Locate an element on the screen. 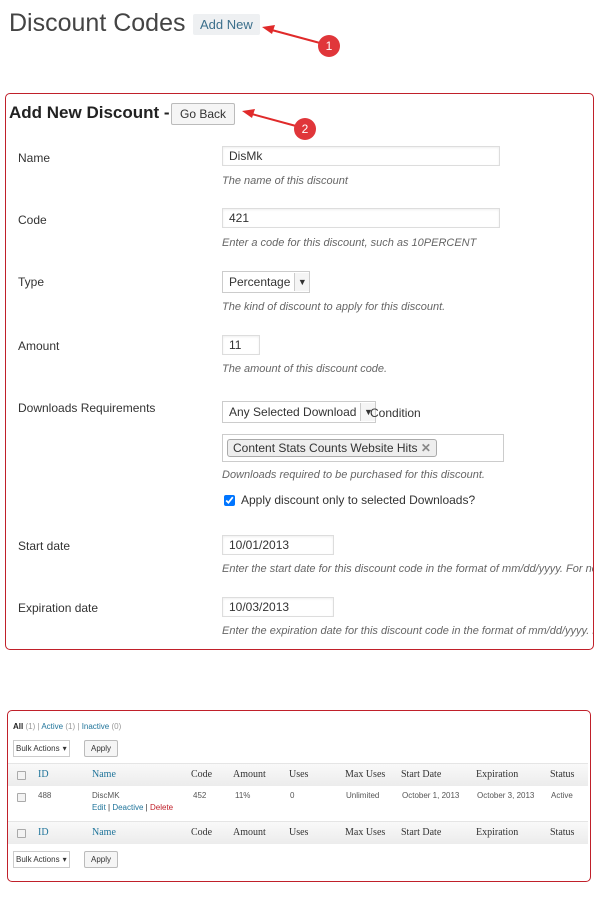  row-status: Active is located at coordinates (562, 795).